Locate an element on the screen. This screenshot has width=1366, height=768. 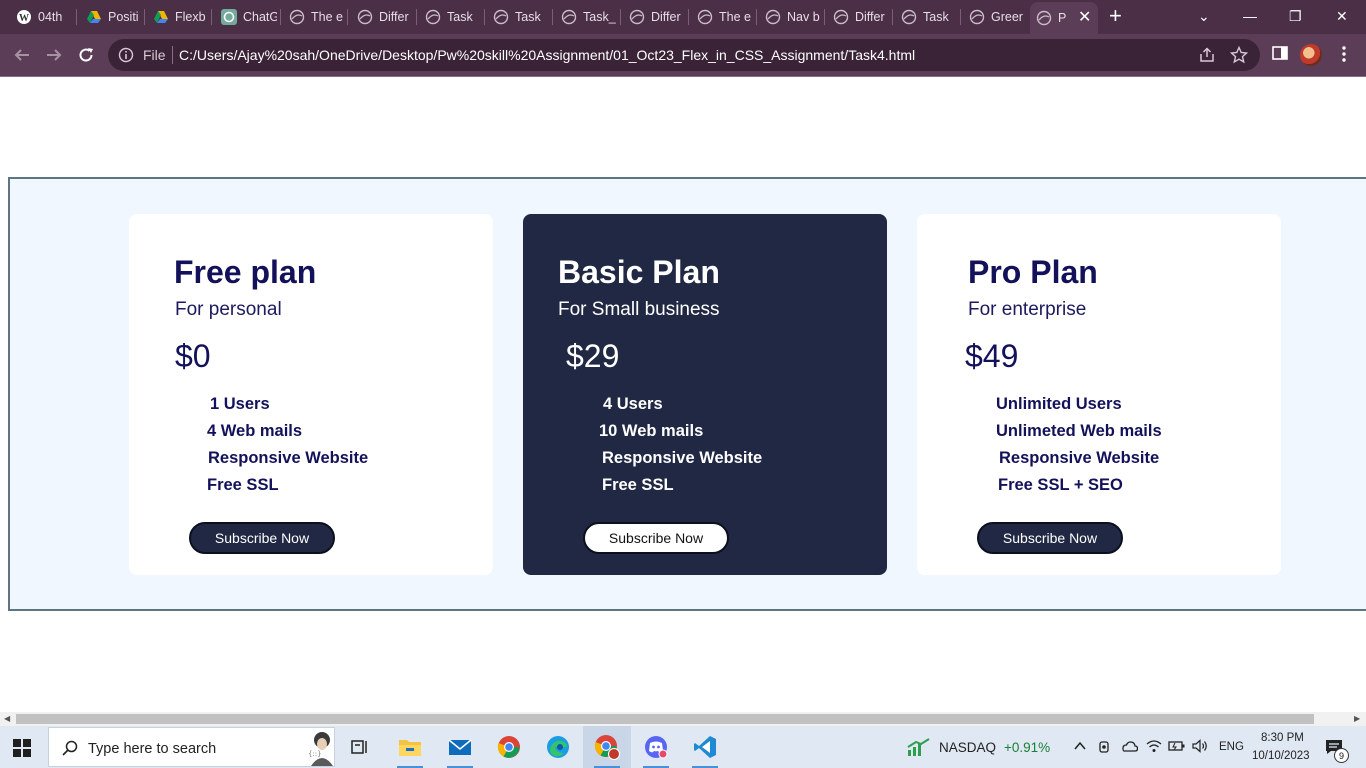
new-tab-button: + is located at coordinates (1115, 16).